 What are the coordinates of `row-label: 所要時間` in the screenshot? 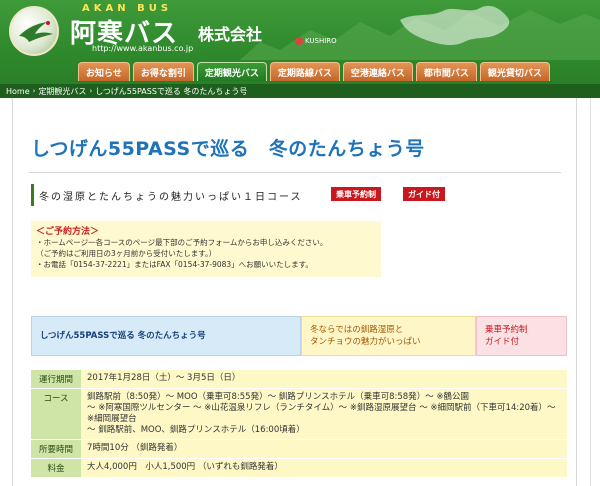 It's located at (56, 449).